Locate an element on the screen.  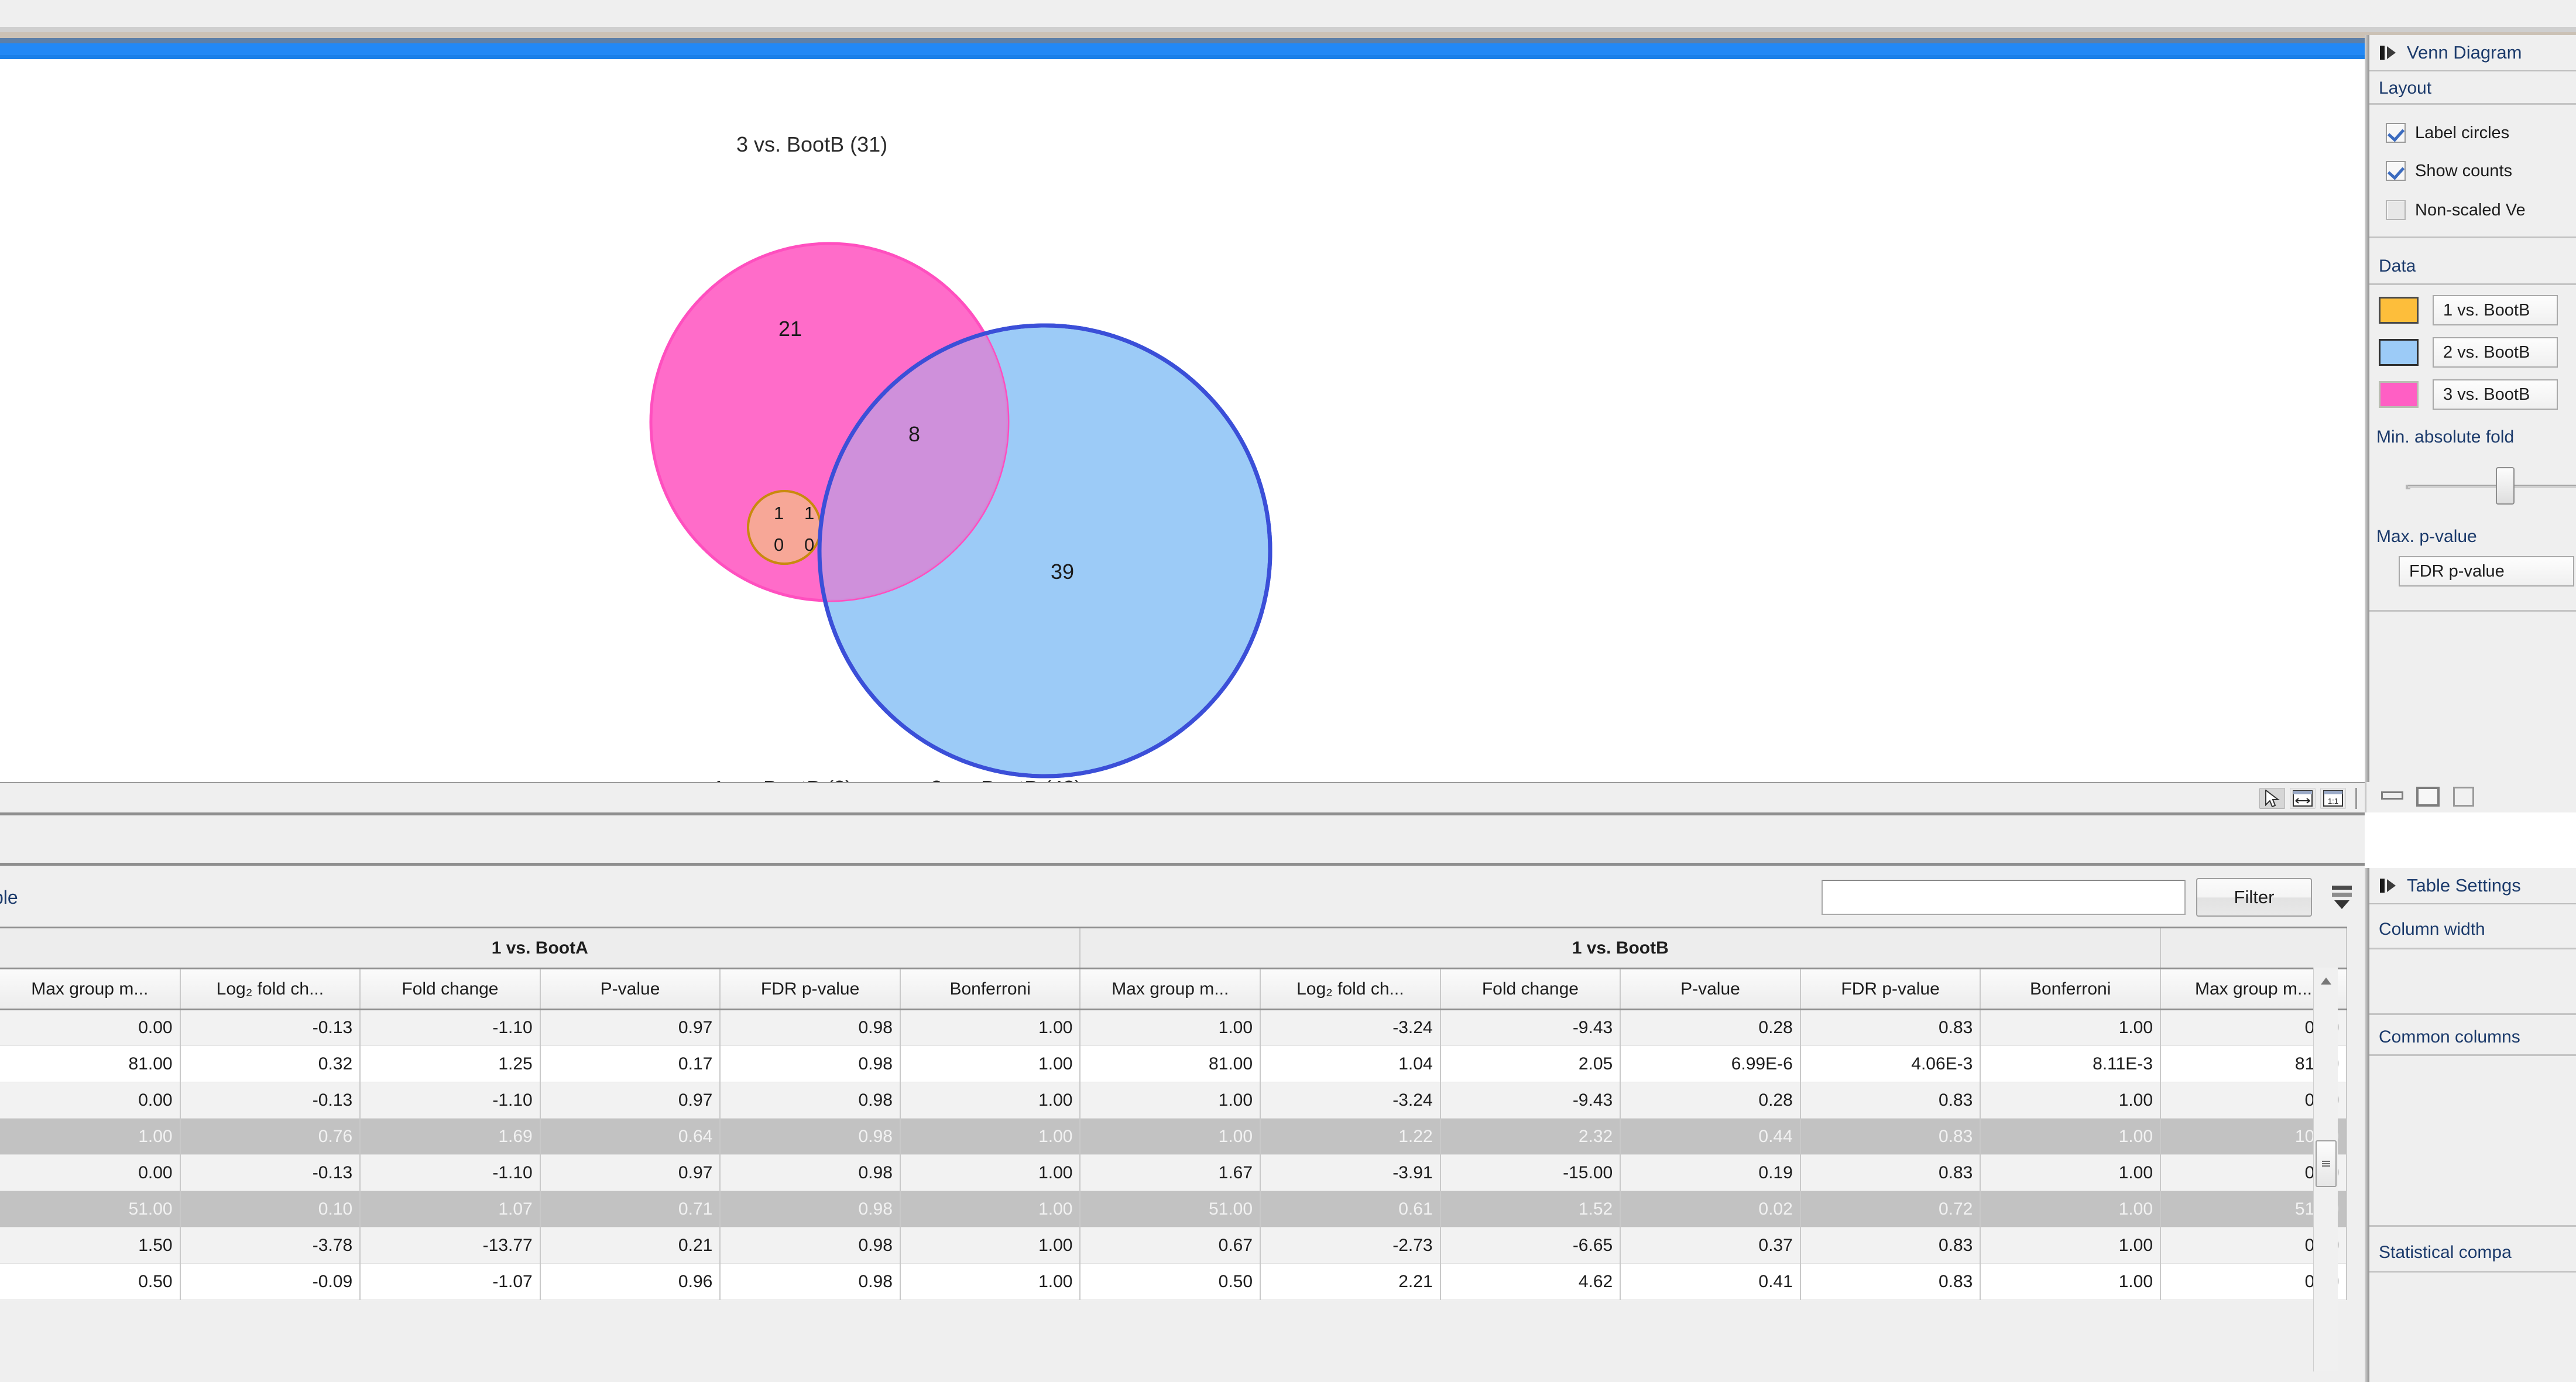
table-cell: -0.09 is located at coordinates (271, 1281).